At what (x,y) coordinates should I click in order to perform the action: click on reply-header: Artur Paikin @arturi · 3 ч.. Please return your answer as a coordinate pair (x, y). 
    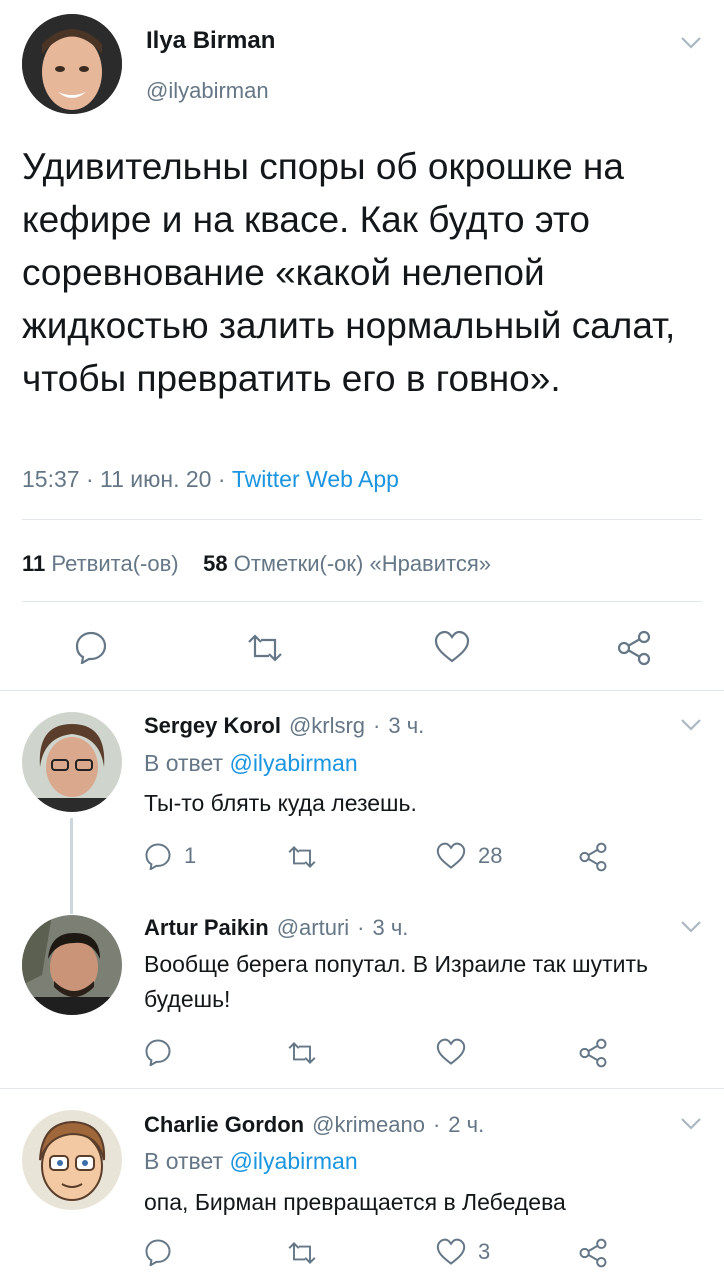
    Looking at the image, I should click on (276, 928).